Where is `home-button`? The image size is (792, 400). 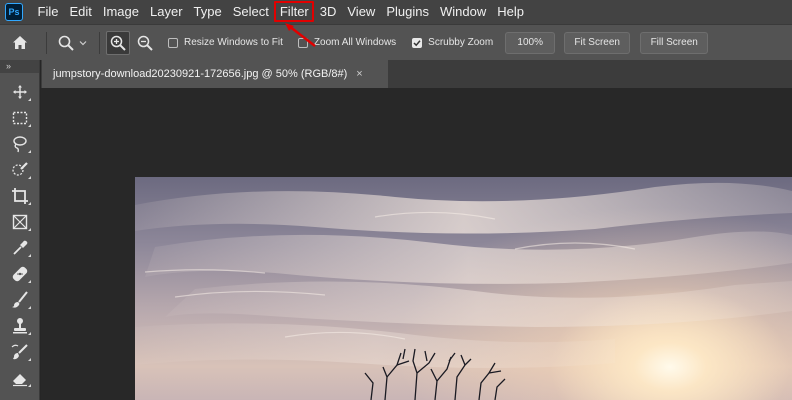
home-button is located at coordinates (20, 43).